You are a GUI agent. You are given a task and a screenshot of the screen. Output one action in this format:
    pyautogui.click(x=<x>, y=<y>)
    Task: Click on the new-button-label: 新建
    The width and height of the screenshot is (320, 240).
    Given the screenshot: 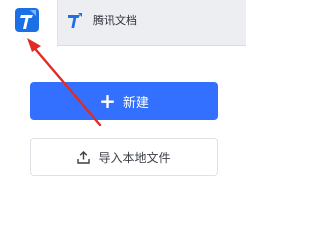 What is the action you would take?
    pyautogui.click(x=135, y=103)
    